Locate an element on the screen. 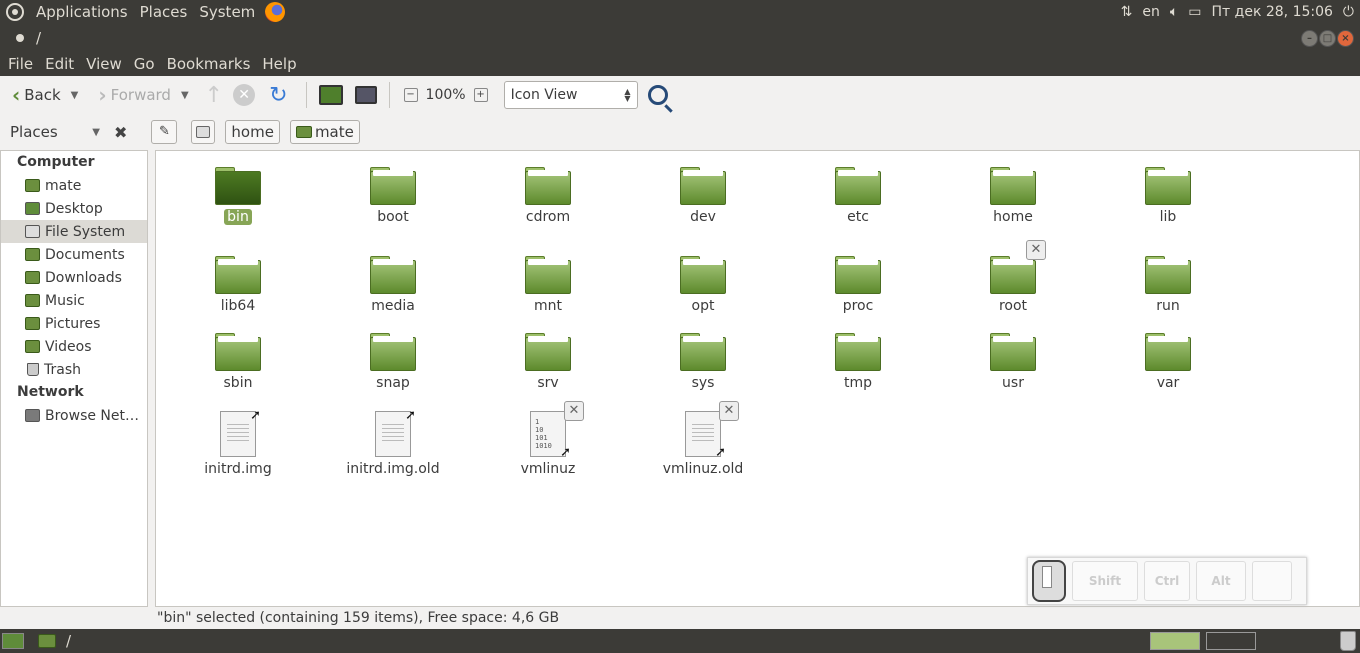  window-menu-icon is located at coordinates (20, 38).